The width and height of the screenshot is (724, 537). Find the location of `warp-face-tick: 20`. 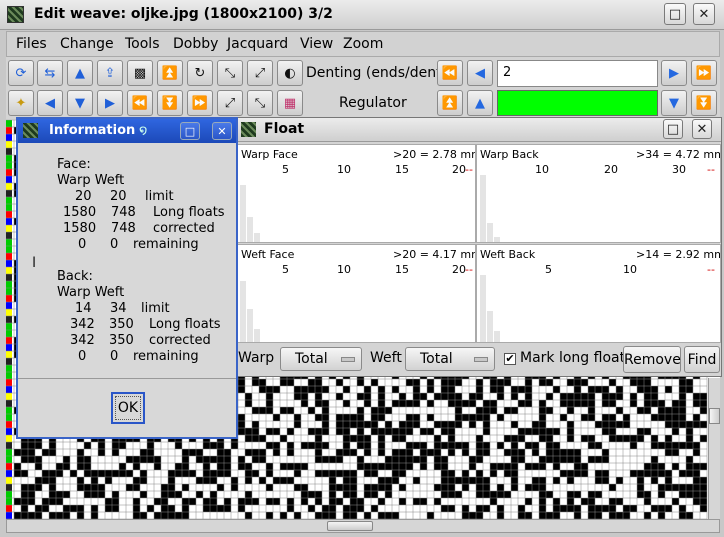

warp-face-tick: 20 is located at coordinates (459, 169).